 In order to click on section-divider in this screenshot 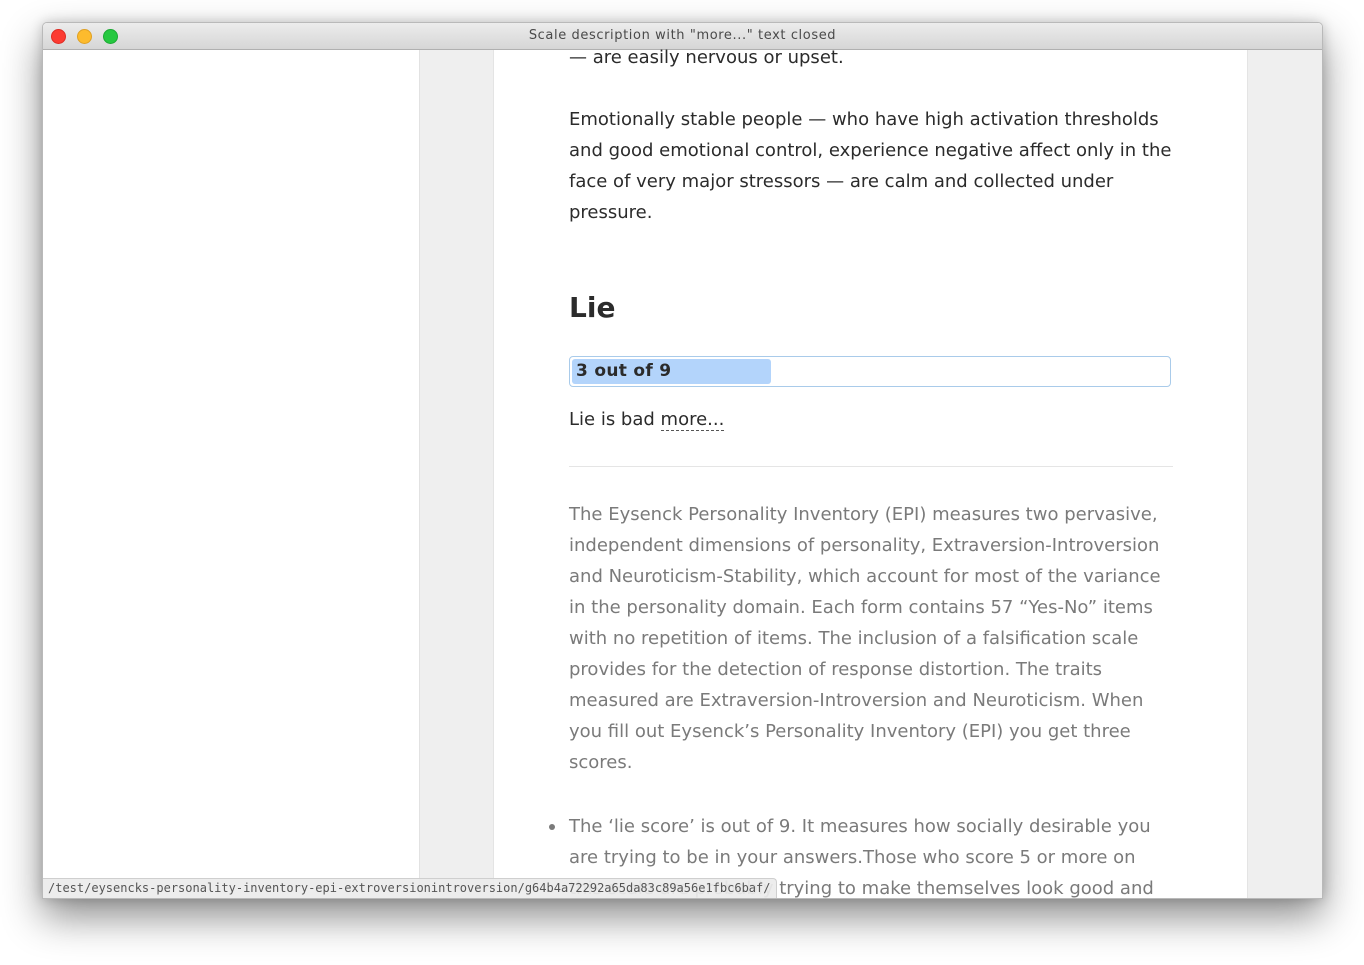, I will do `click(871, 466)`.